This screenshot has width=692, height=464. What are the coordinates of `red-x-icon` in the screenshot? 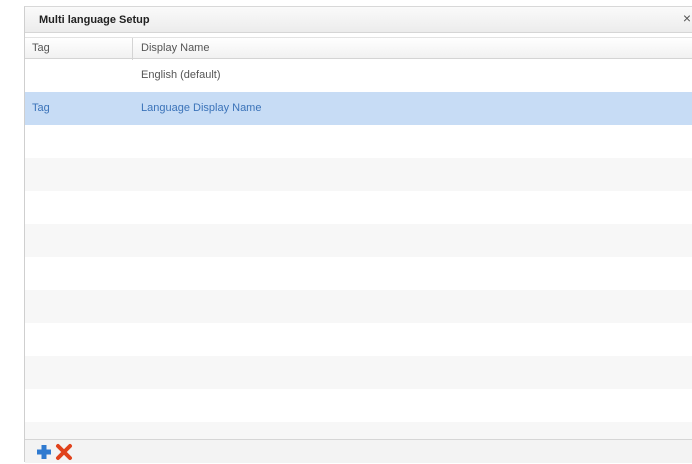 It's located at (64, 452).